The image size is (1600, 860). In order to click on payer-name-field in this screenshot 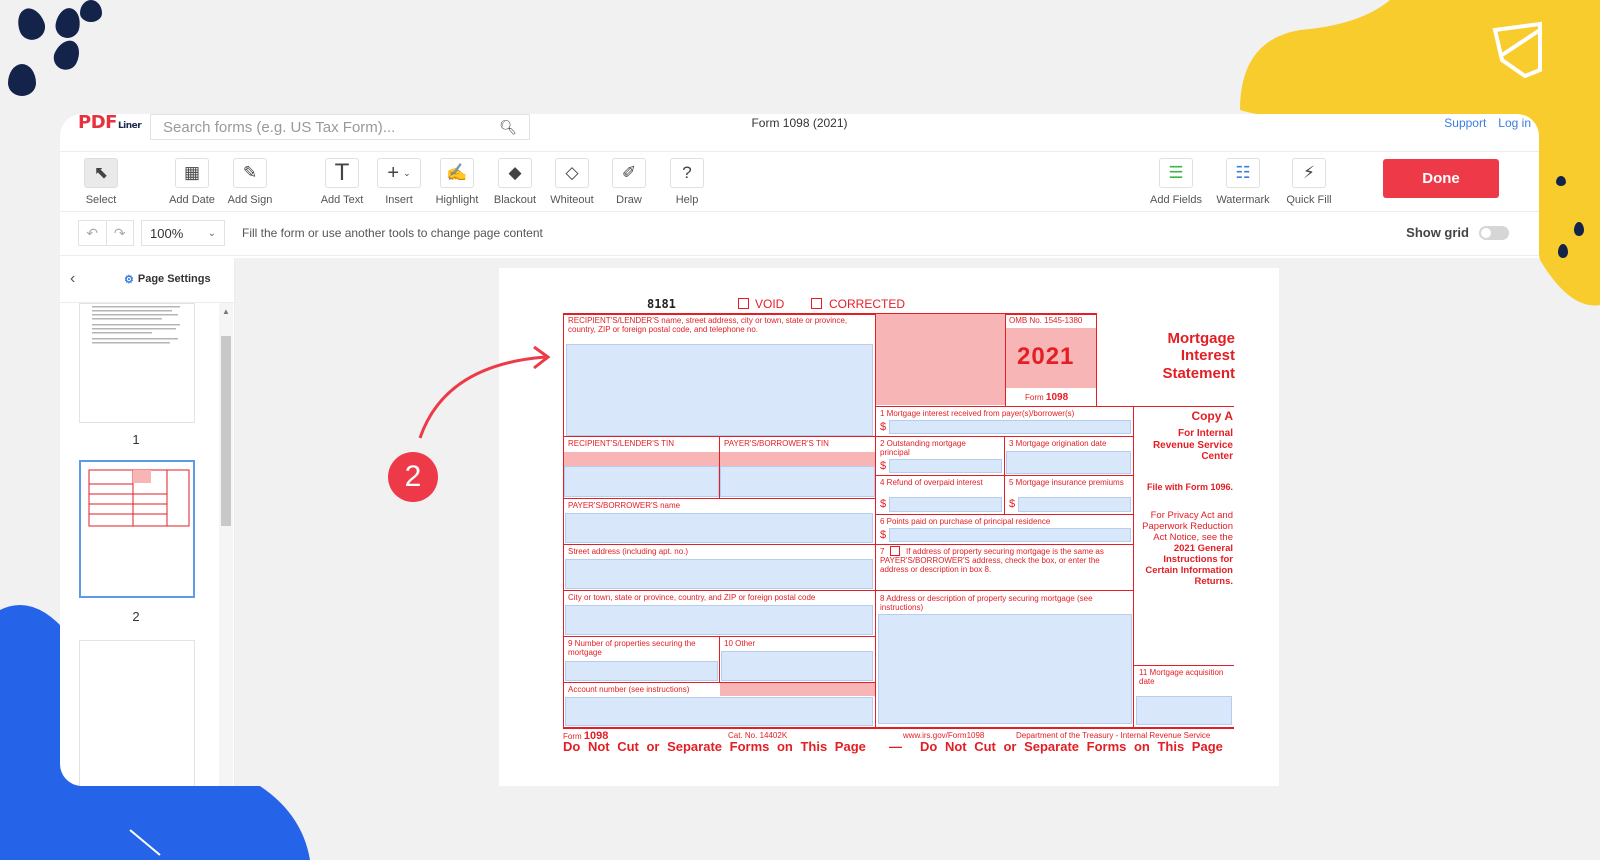, I will do `click(719, 528)`.